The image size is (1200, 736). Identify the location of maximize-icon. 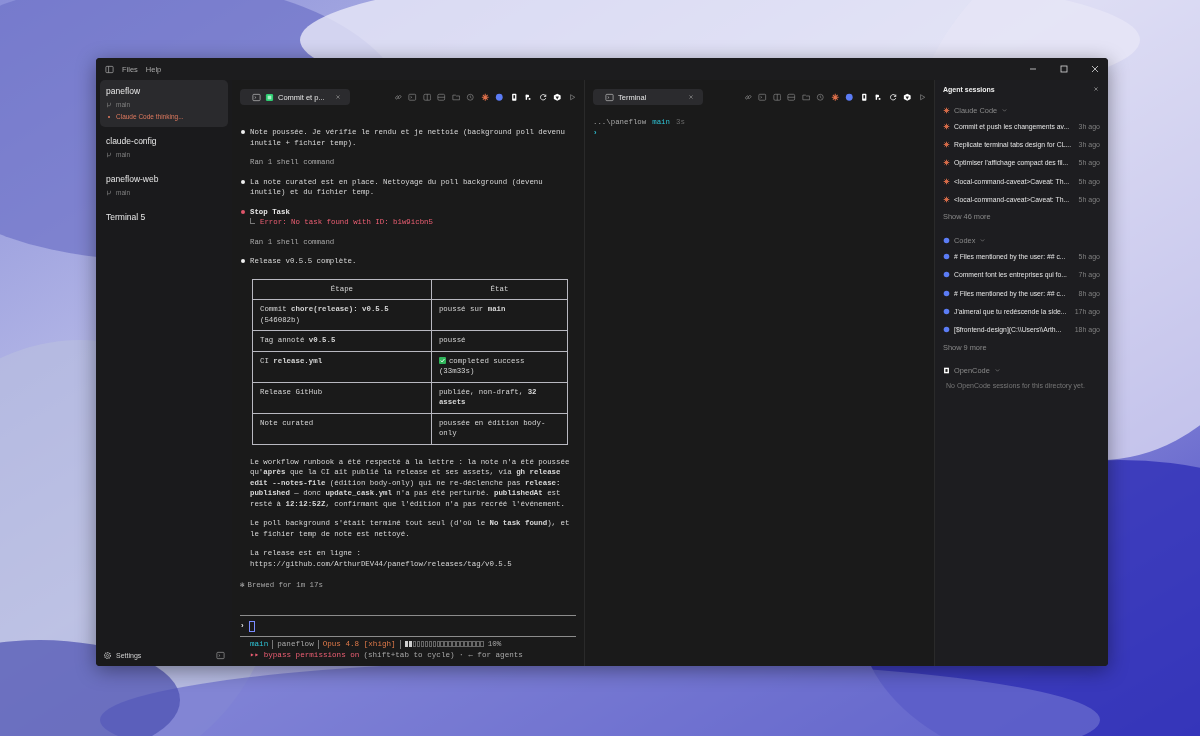
(1064, 69).